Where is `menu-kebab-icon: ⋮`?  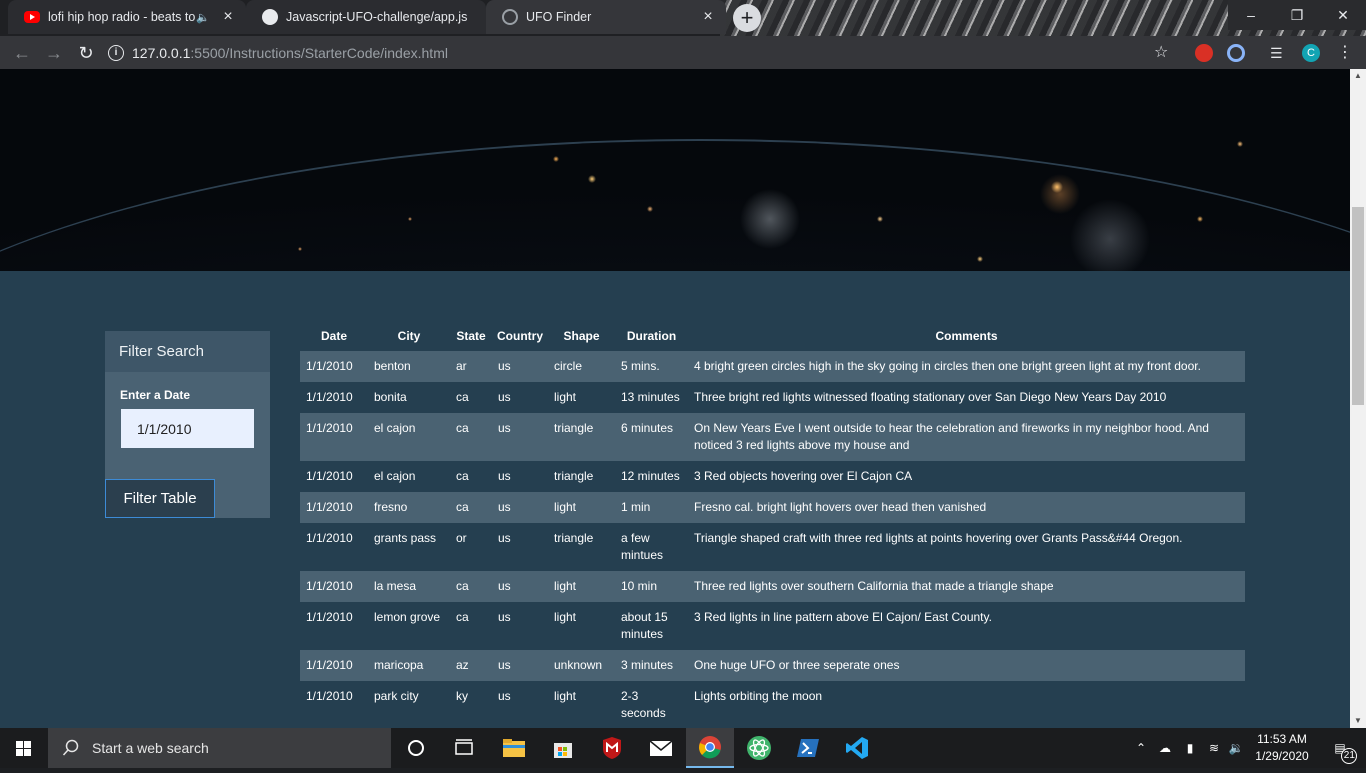
menu-kebab-icon: ⋮ is located at coordinates (1345, 53).